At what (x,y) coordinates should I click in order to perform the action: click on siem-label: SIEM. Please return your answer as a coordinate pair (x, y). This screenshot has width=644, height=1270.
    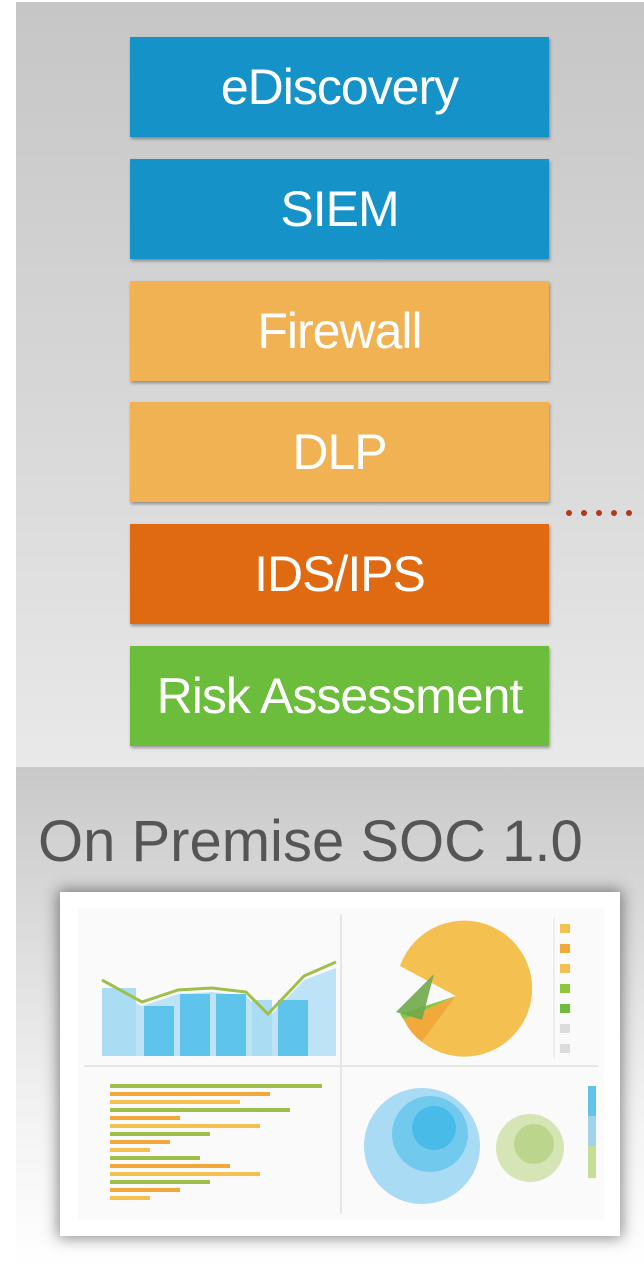
    Looking at the image, I should click on (339, 209).